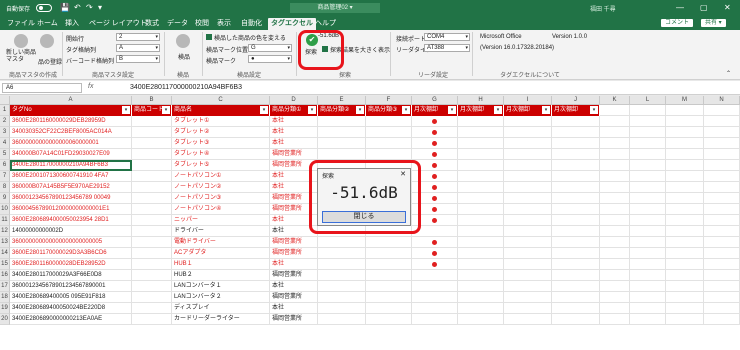  I want to click on column-header-b: B, so click(152, 100).